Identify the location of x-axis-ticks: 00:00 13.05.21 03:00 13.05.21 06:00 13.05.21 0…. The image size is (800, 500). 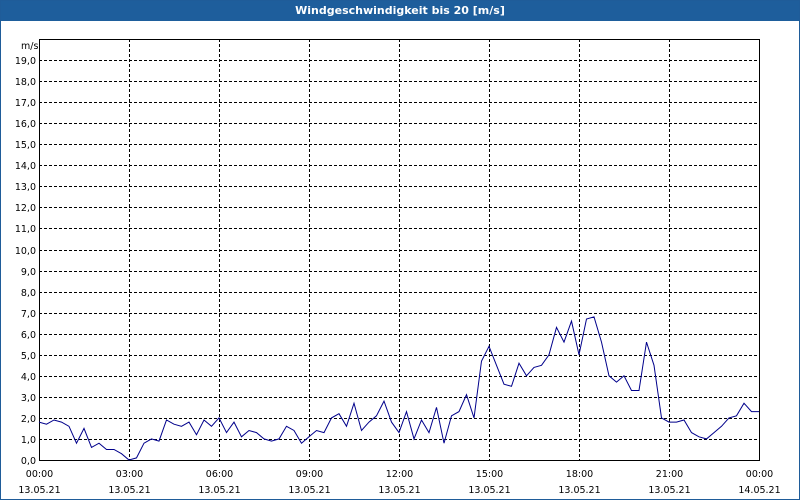
(399, 482).